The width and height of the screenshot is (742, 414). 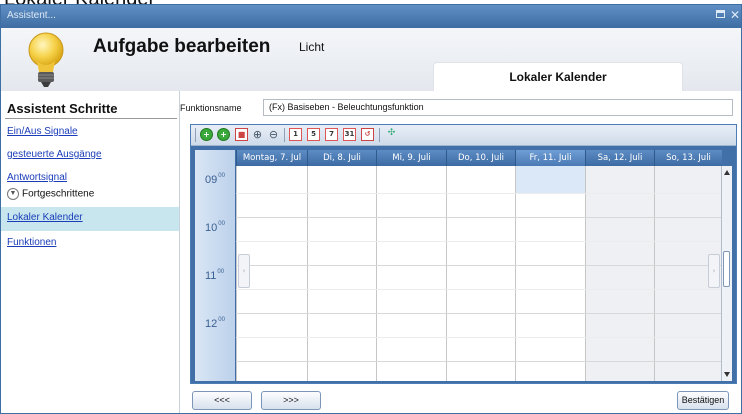 What do you see at coordinates (211, 108) in the screenshot?
I see `function-name-label: Funktionsname` at bounding box center [211, 108].